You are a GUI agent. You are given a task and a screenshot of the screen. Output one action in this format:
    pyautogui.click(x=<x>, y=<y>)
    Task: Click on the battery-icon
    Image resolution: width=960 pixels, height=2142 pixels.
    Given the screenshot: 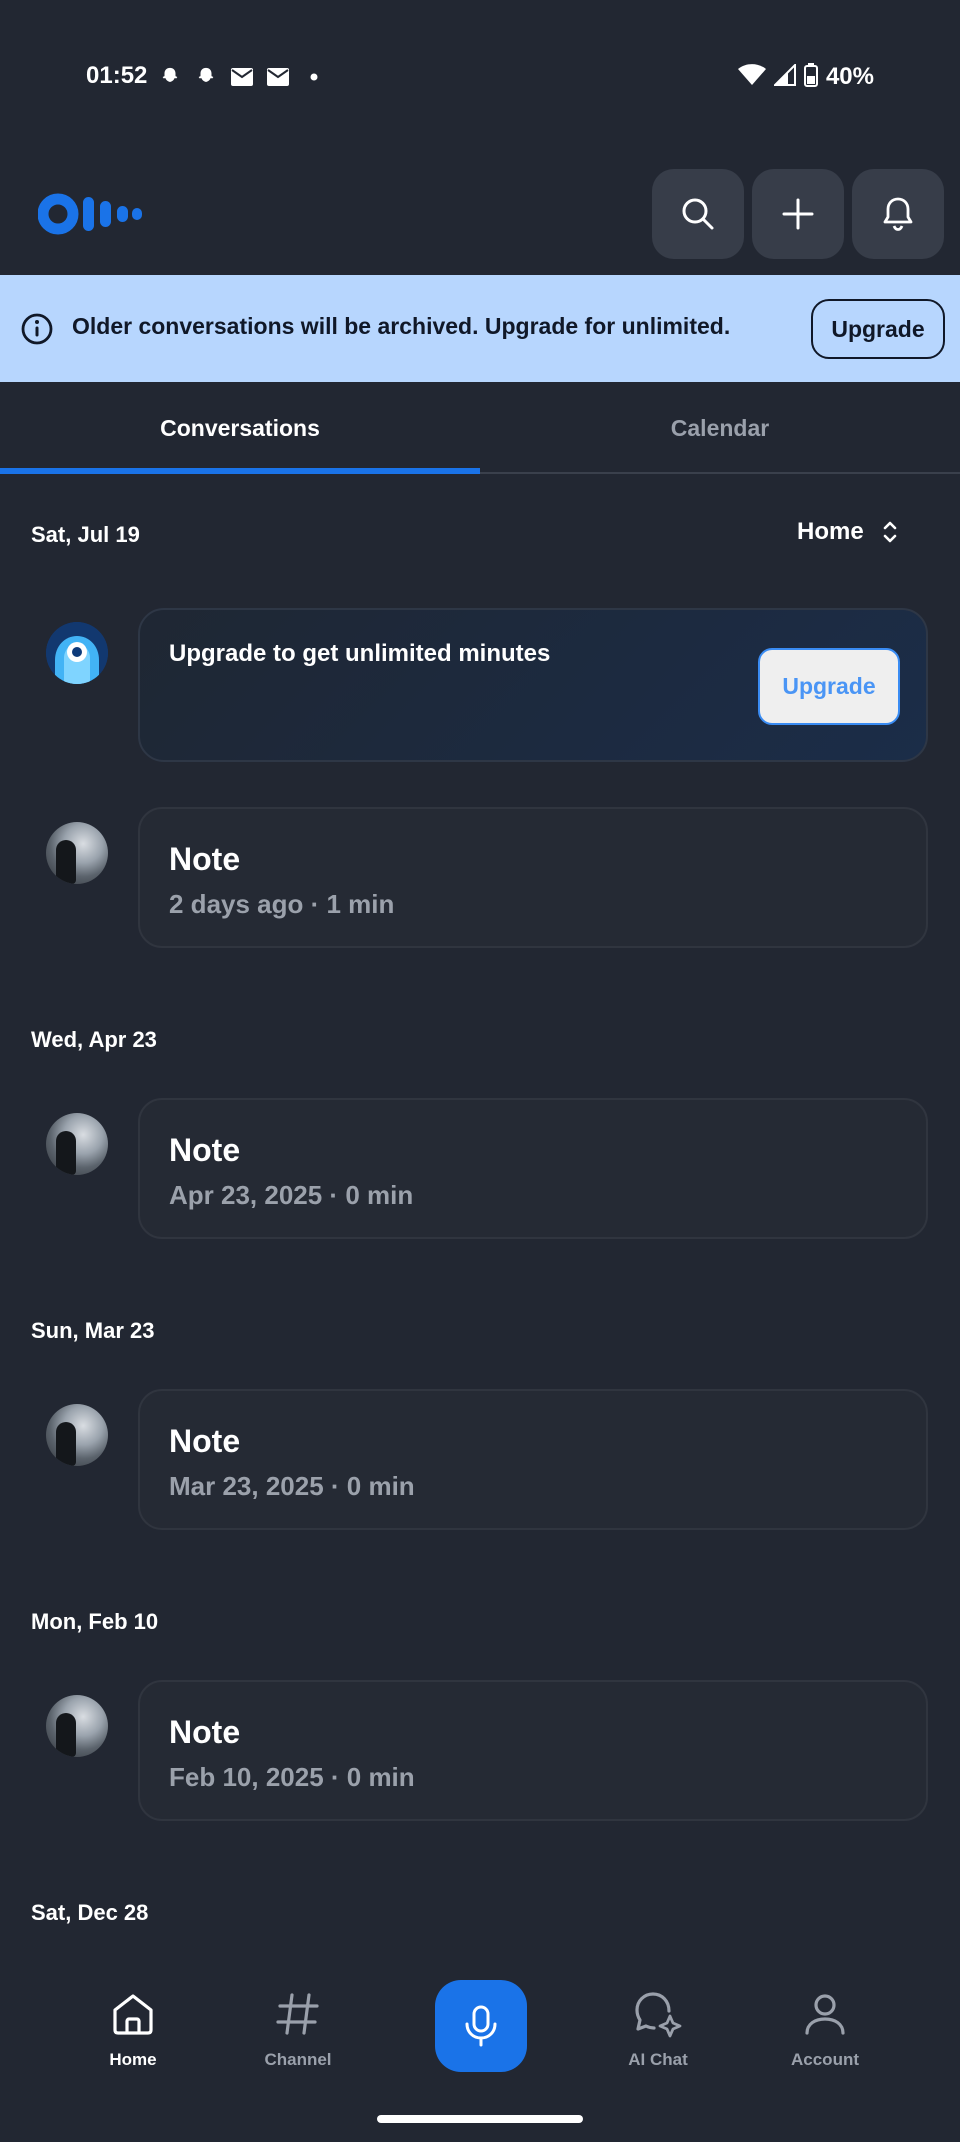 What is the action you would take?
    pyautogui.click(x=810, y=77)
    